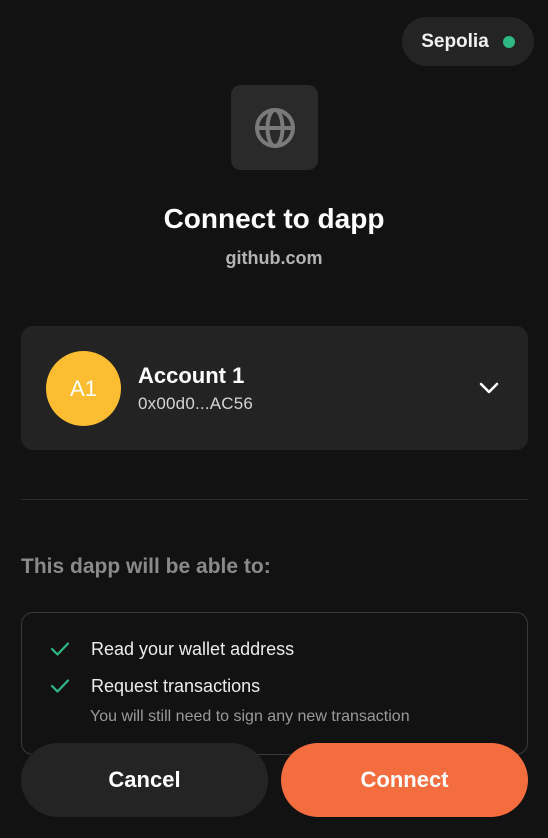  Describe the element at coordinates (508, 41) in the screenshot. I see `network-status-dot` at that location.